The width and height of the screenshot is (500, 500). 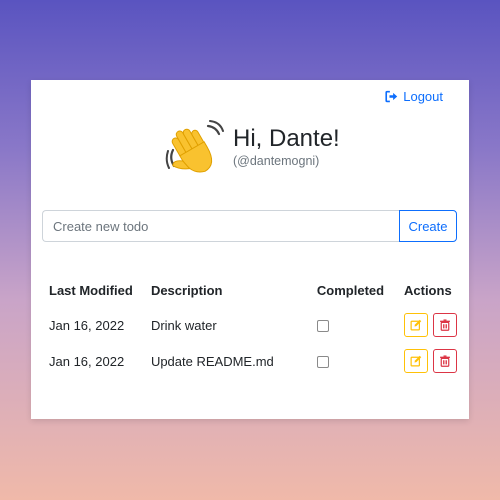 What do you see at coordinates (220, 226) in the screenshot?
I see `new-todo-input` at bounding box center [220, 226].